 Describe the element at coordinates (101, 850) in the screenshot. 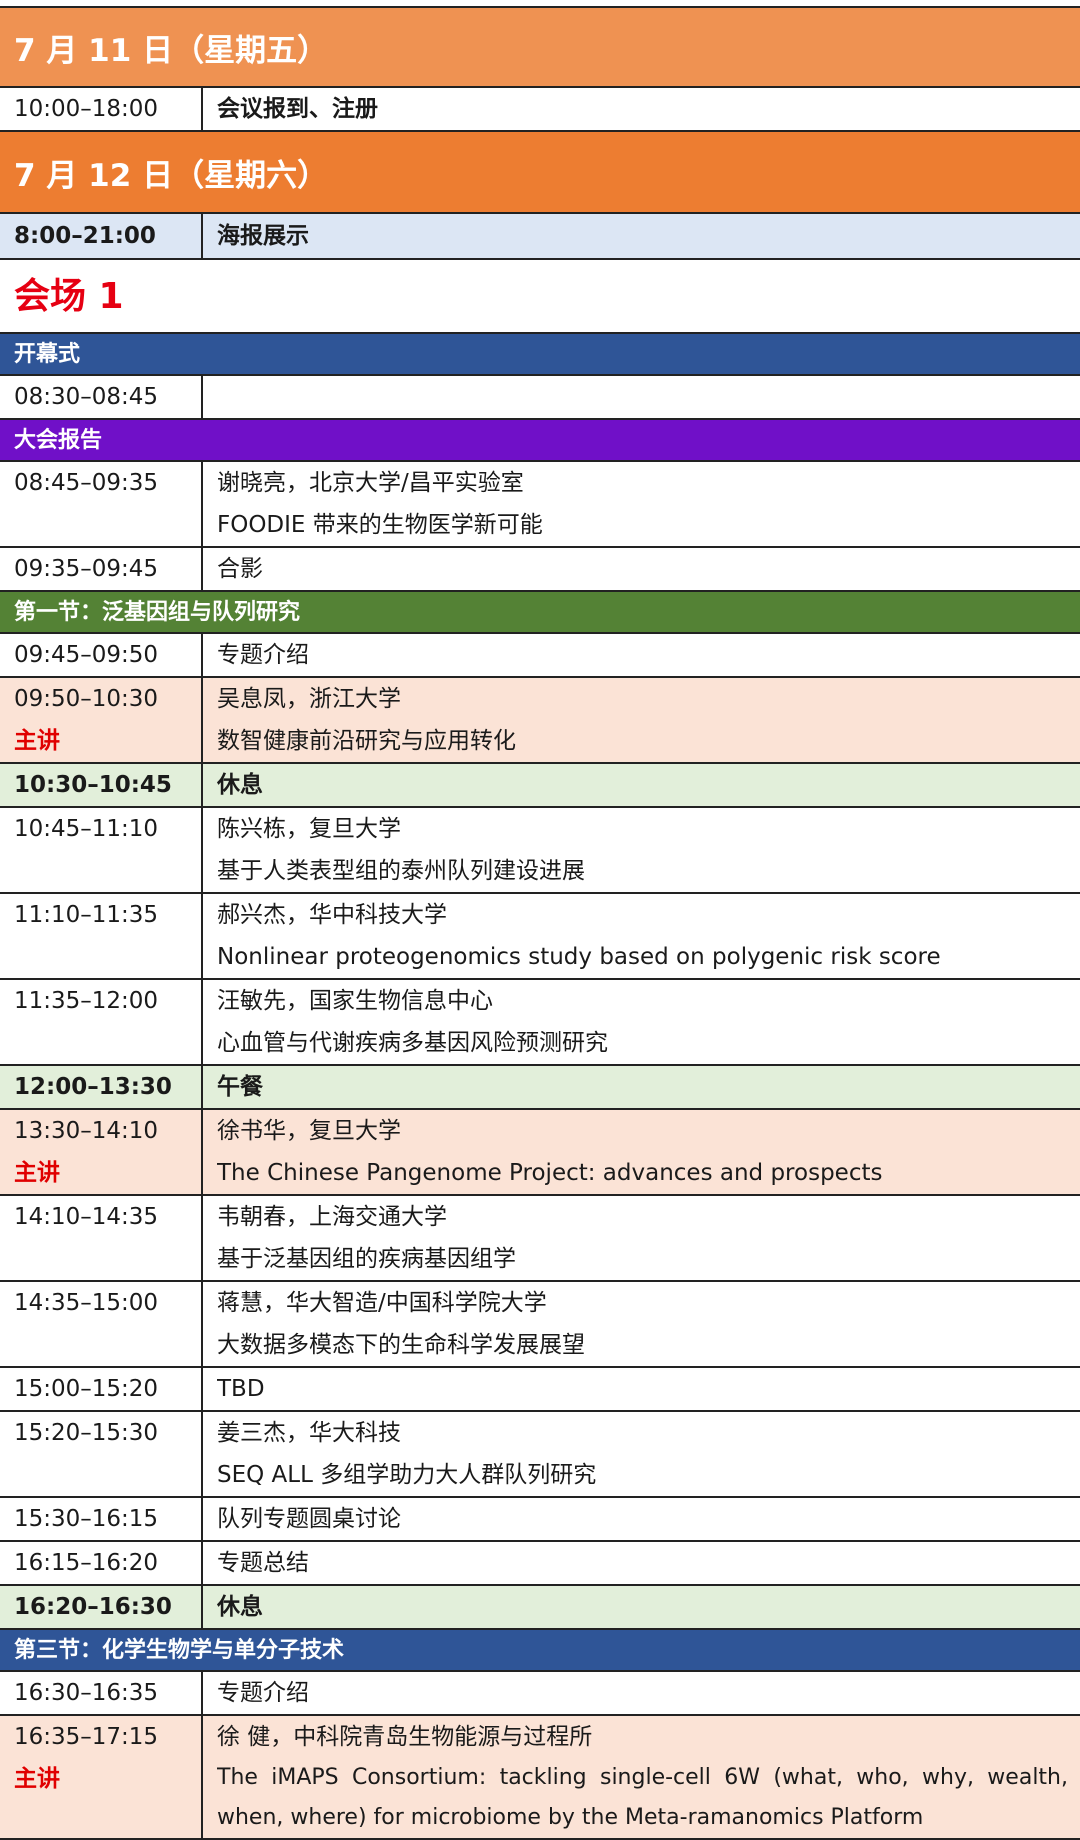

I see `time-cell: 10:45–11:10` at that location.